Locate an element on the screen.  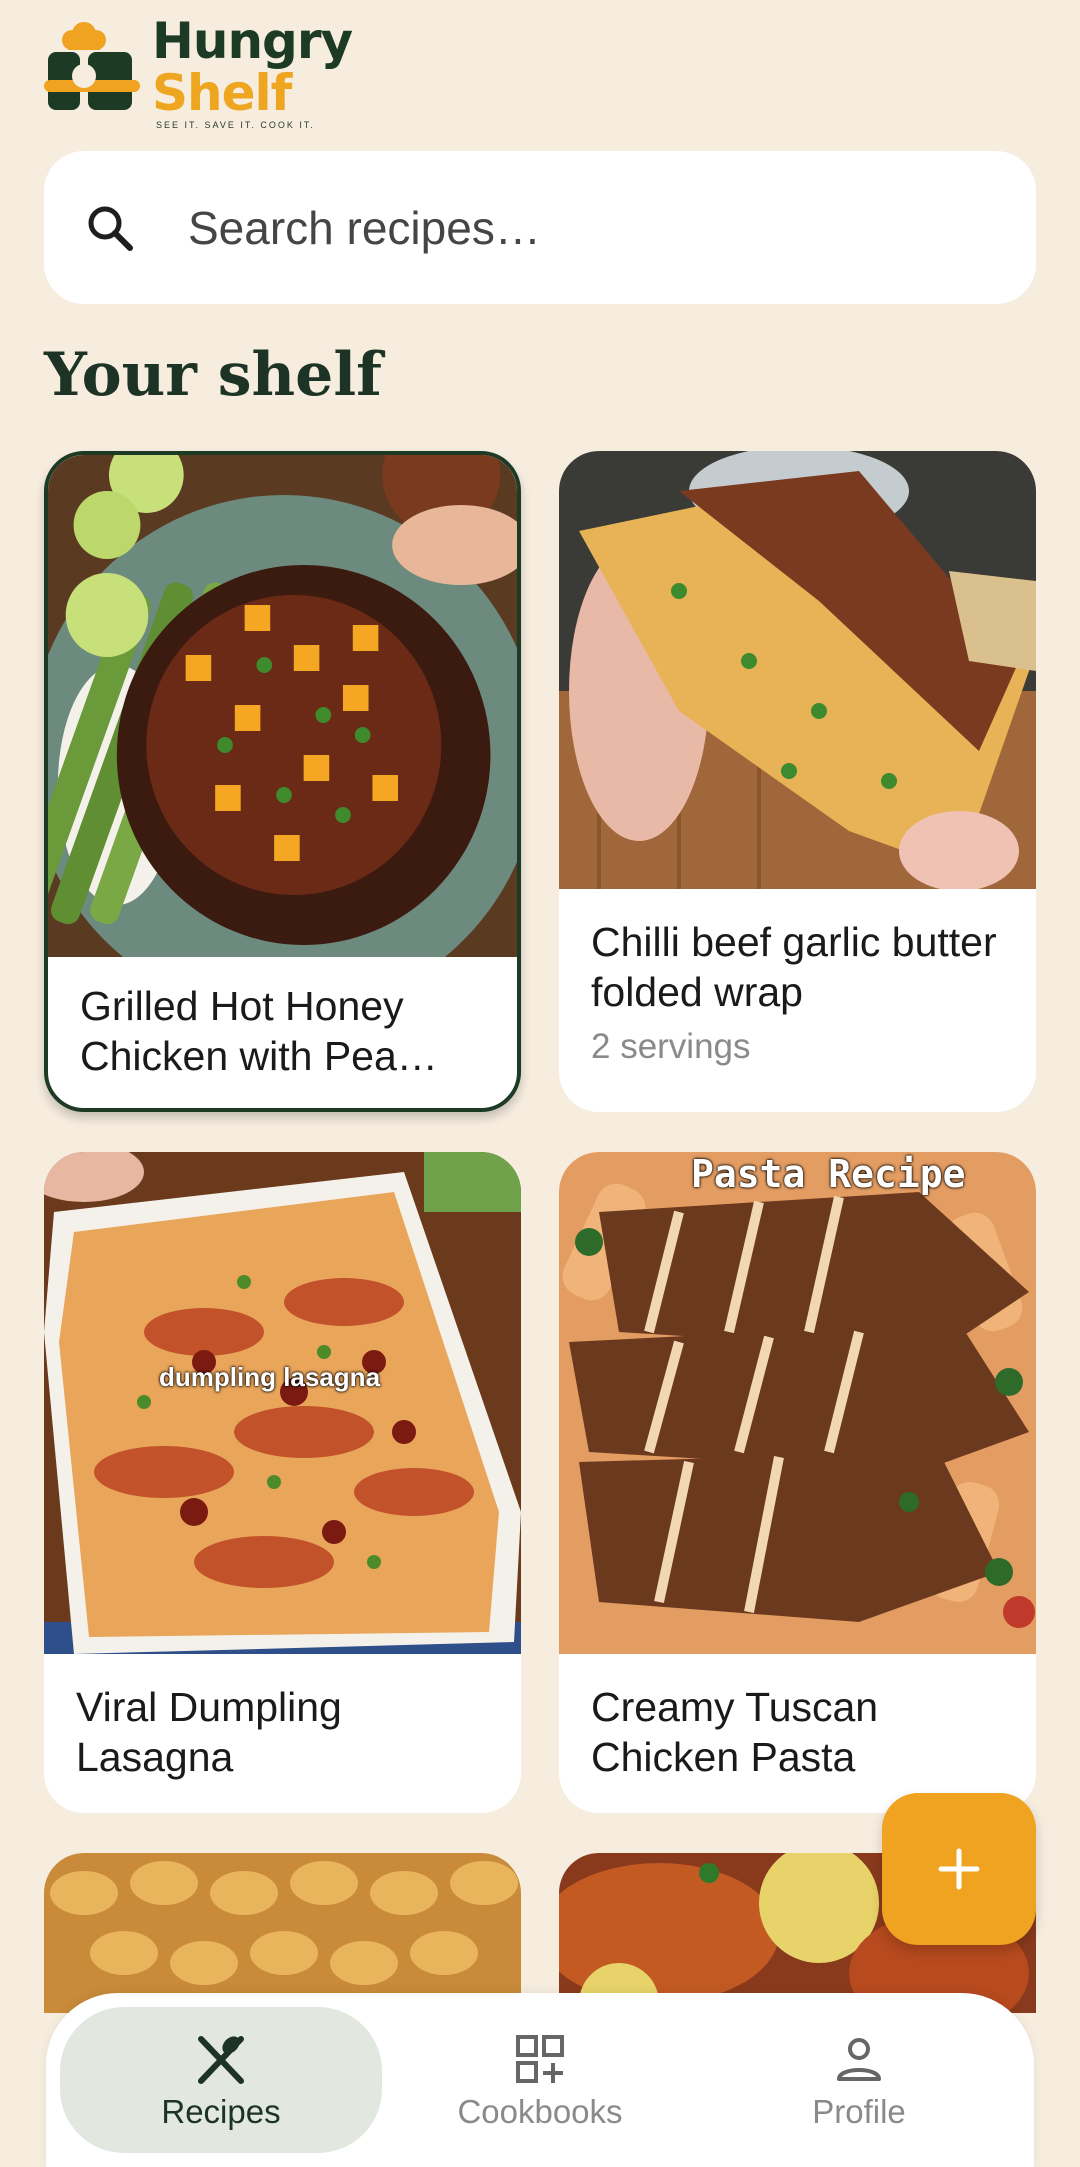
brand-line2: Shelf is located at coordinates (222, 93).